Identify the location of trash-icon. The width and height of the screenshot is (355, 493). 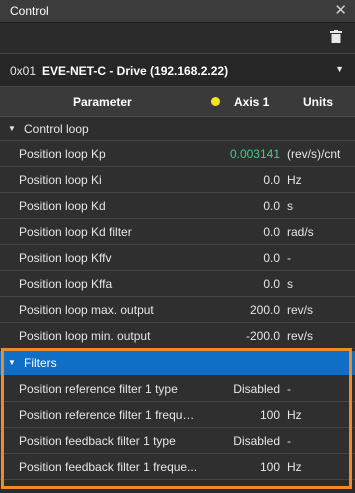
(336, 36).